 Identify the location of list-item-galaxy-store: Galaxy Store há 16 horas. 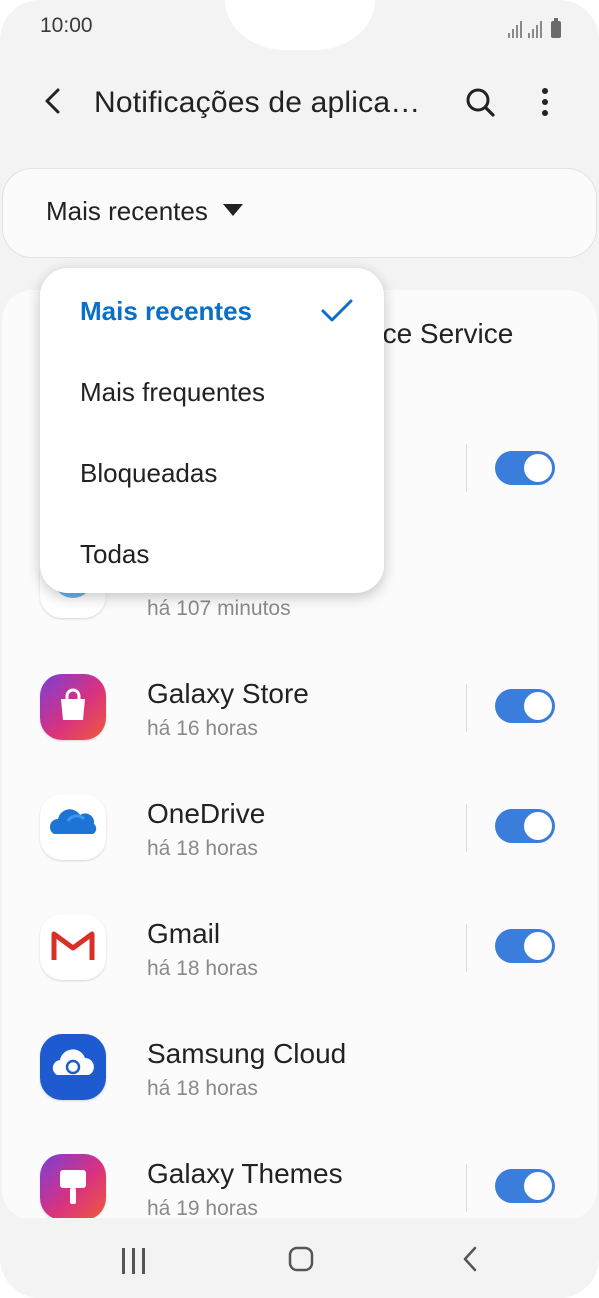
(299, 705).